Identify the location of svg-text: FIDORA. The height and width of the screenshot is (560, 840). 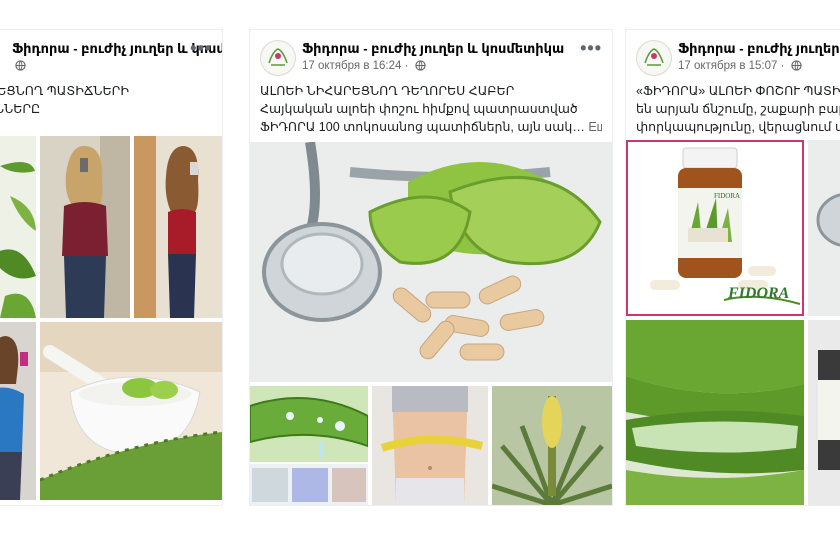
(727, 196).